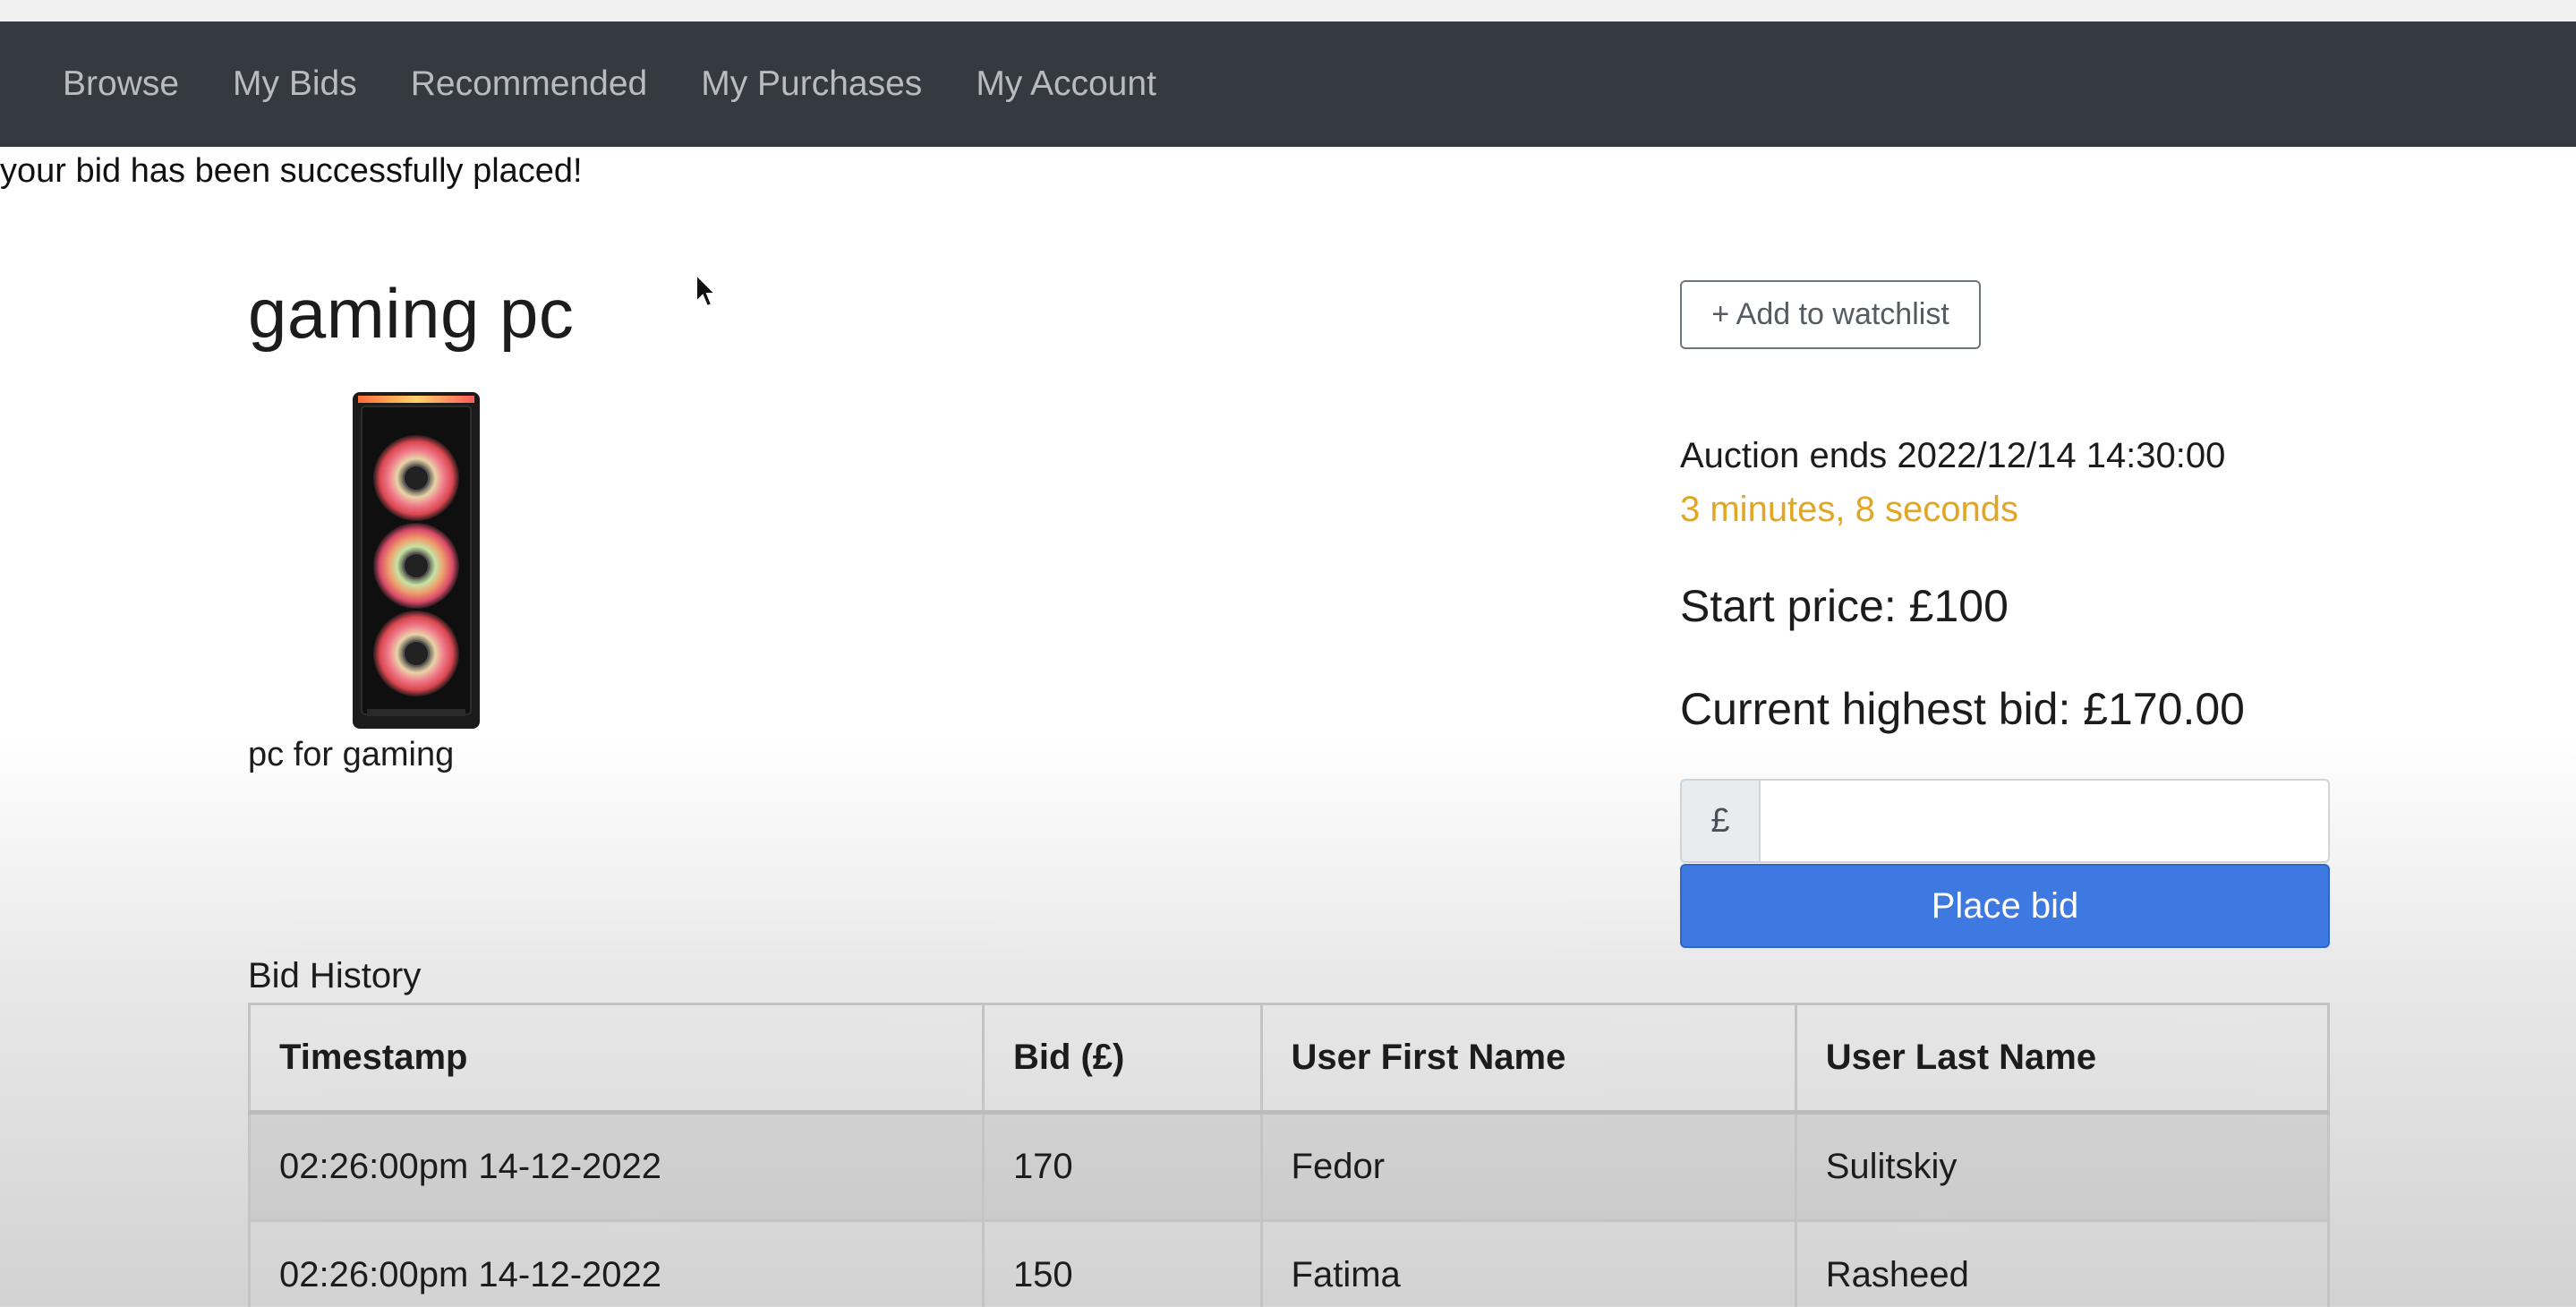 The height and width of the screenshot is (1307, 2576). Describe the element at coordinates (706, 290) in the screenshot. I see `mouse-pointer-icon` at that location.